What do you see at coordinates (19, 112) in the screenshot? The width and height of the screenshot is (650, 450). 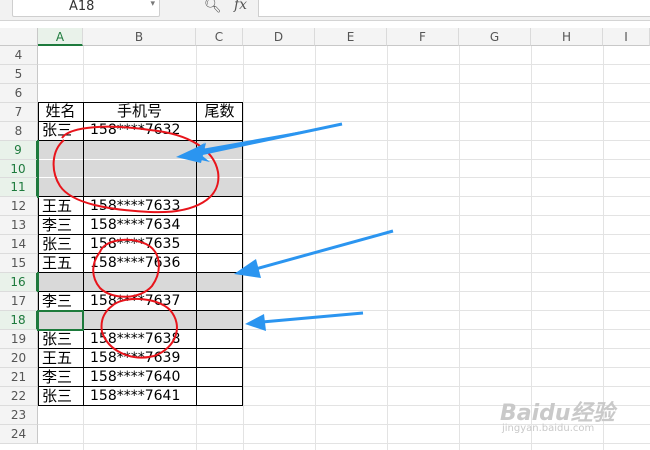 I see `row-header-7: 7` at bounding box center [19, 112].